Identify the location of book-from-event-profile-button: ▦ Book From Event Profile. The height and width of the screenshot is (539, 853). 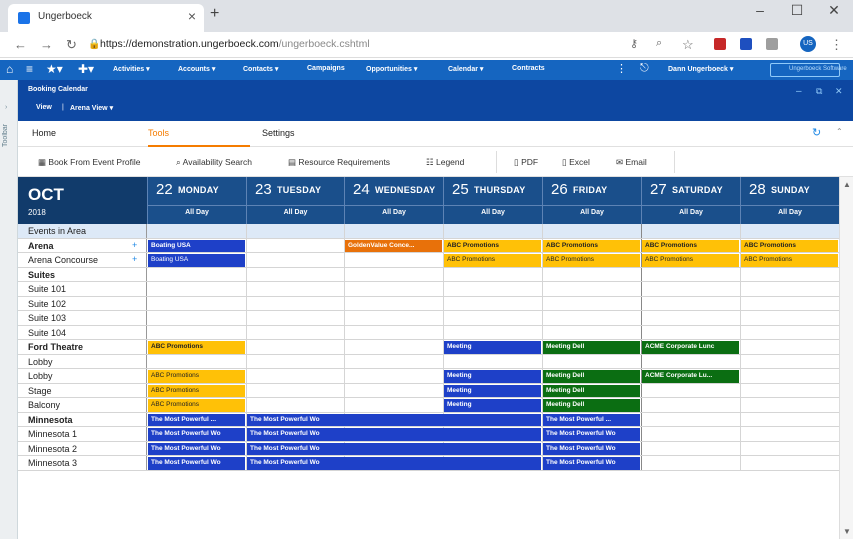
(89, 162).